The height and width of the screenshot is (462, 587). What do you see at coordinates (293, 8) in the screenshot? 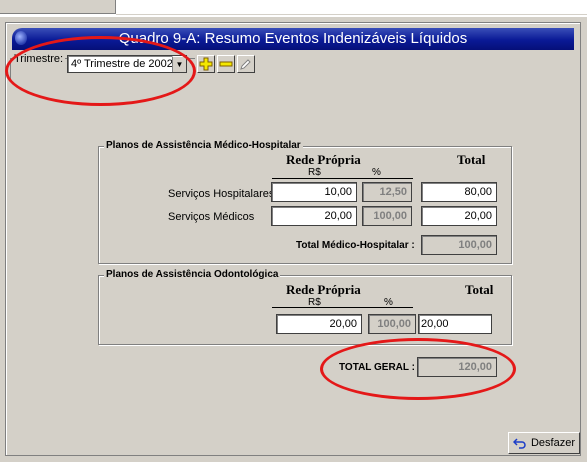
I see `tab-strip` at bounding box center [293, 8].